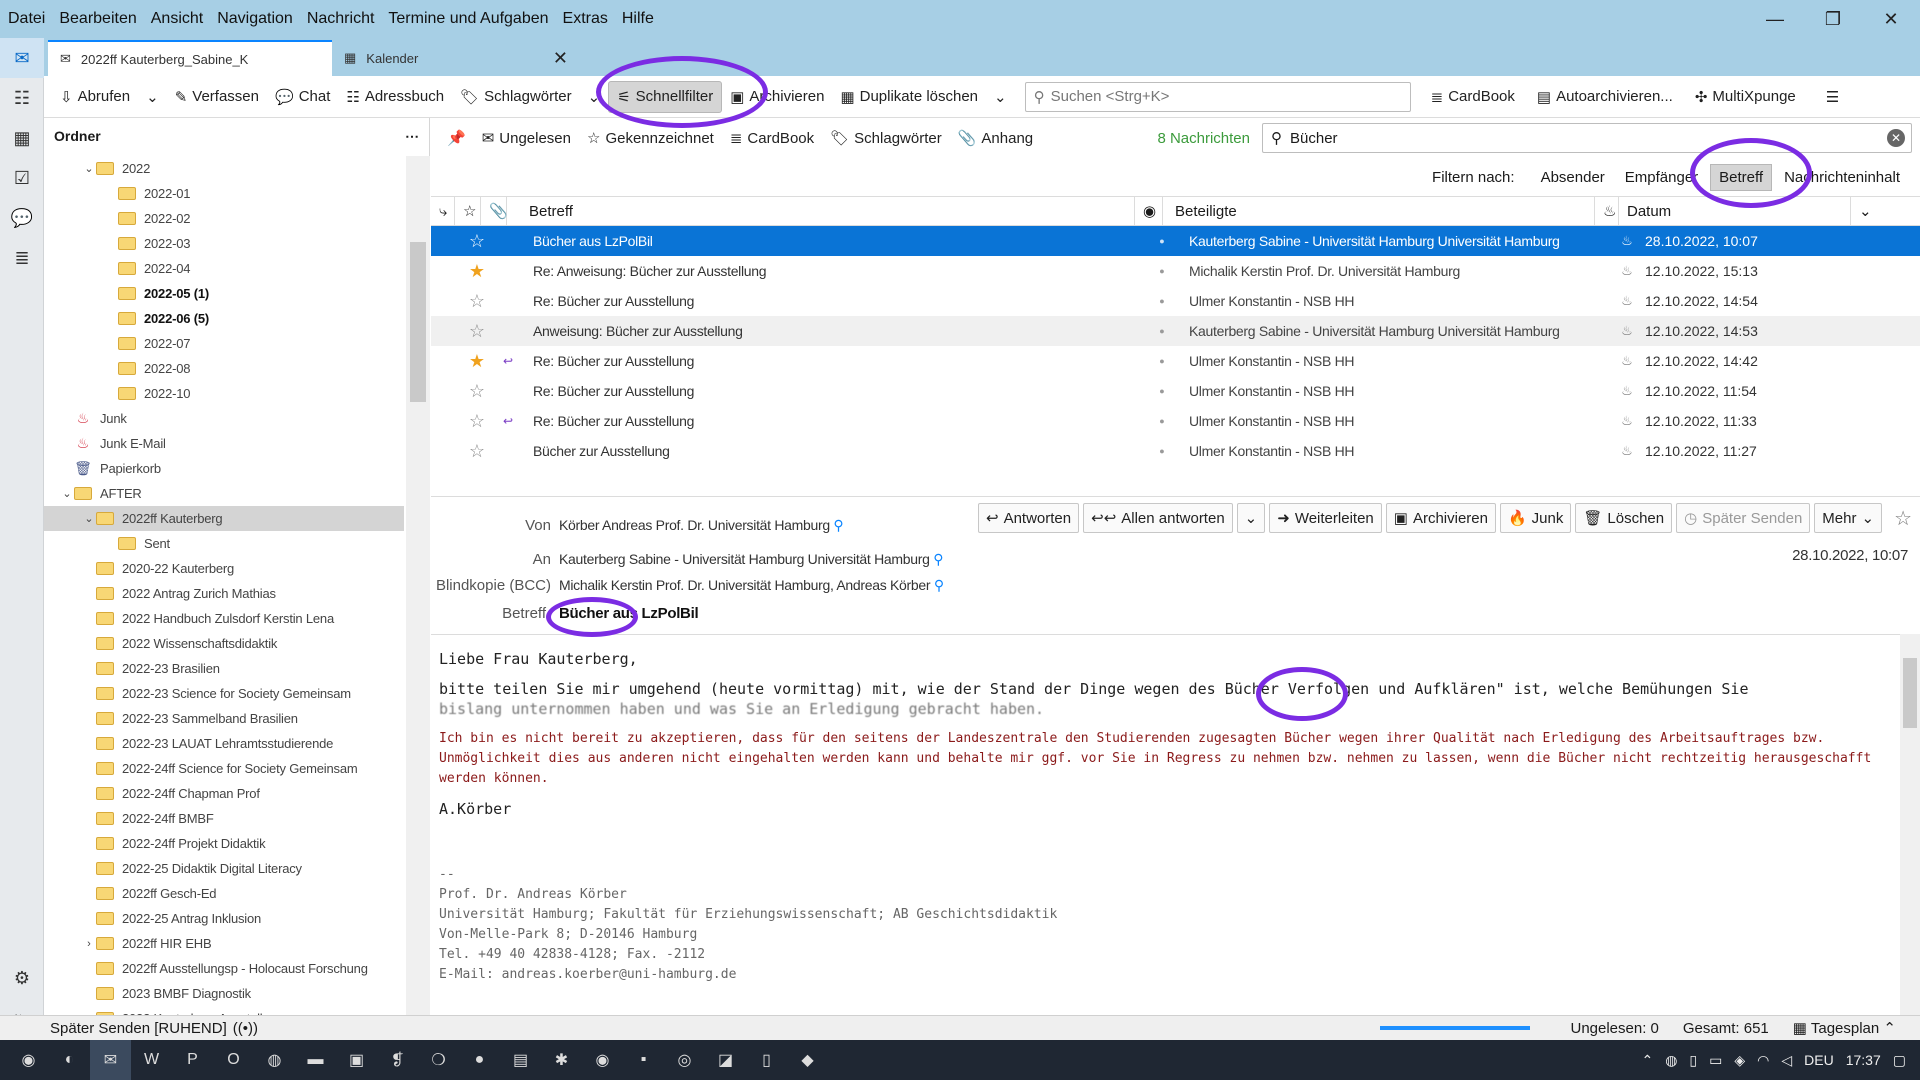 This screenshot has width=1920, height=1080. What do you see at coordinates (224, 593) in the screenshot?
I see `folder-item: 2022 Antrag Zurich Mathias` at bounding box center [224, 593].